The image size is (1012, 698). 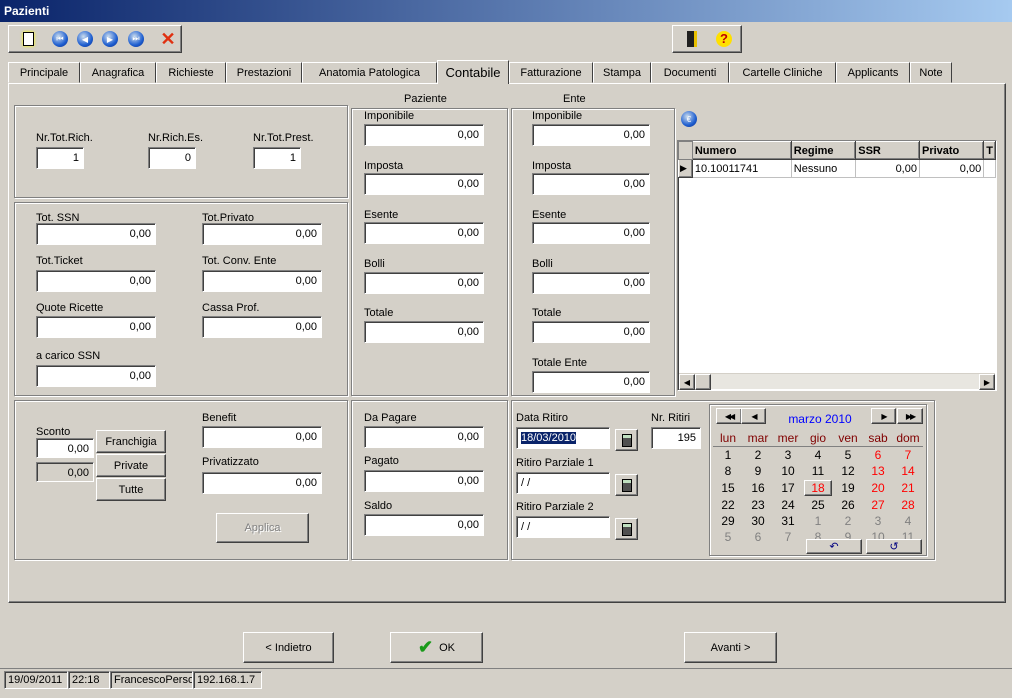 What do you see at coordinates (136, 39) in the screenshot?
I see `last-record-button: ⏭` at bounding box center [136, 39].